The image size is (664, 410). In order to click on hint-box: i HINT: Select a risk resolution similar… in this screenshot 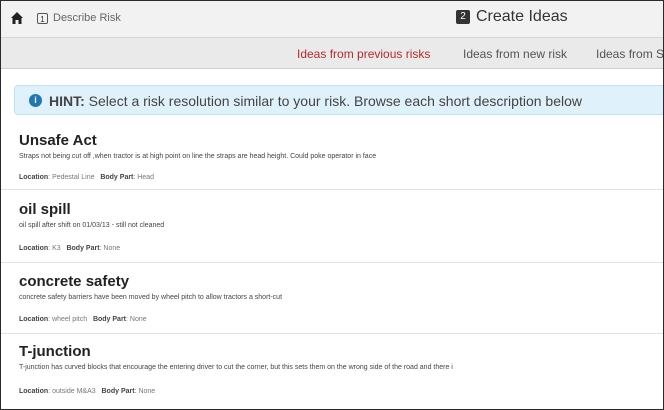, I will do `click(338, 100)`.